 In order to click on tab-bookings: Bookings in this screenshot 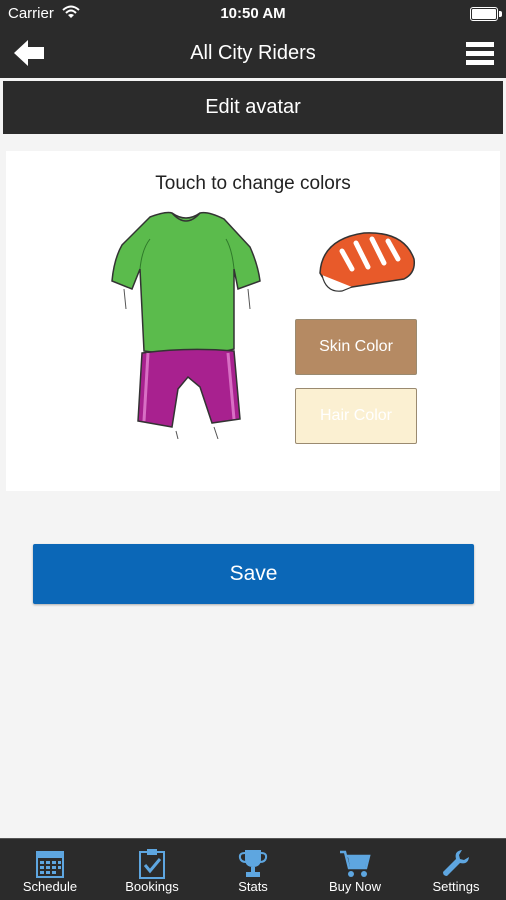, I will do `click(152, 869)`.